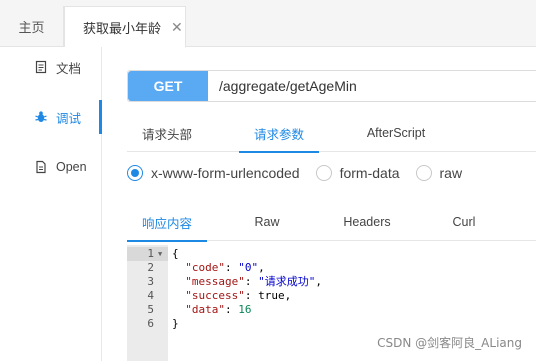 The height and width of the screenshot is (361, 536). I want to click on code-line: "success": true,, so click(238, 295).